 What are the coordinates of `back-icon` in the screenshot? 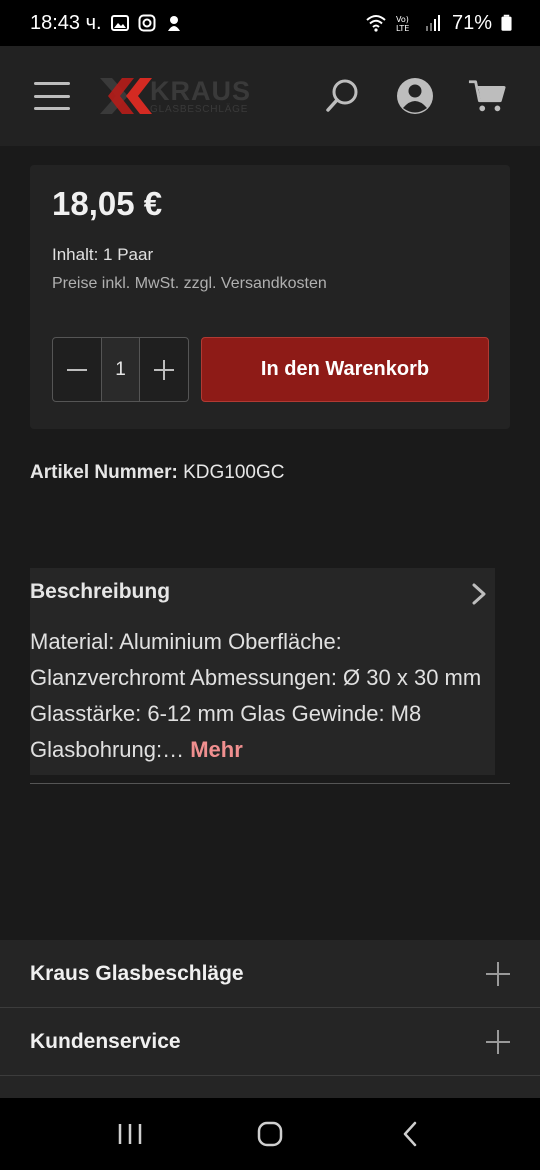 It's located at (410, 1134).